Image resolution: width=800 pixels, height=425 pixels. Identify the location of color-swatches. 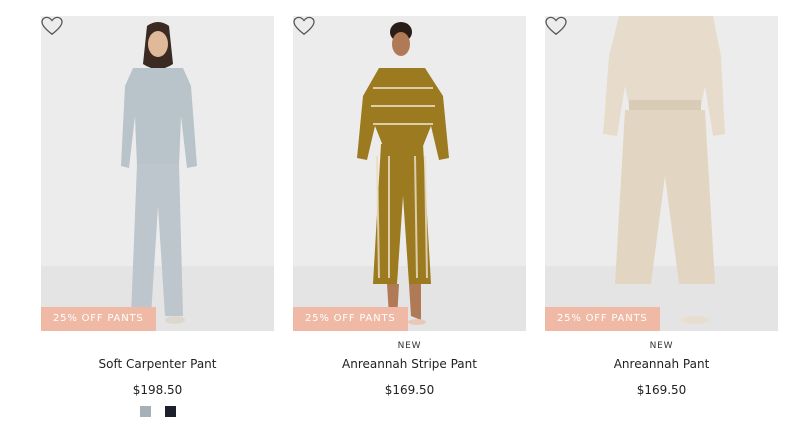
(157, 411).